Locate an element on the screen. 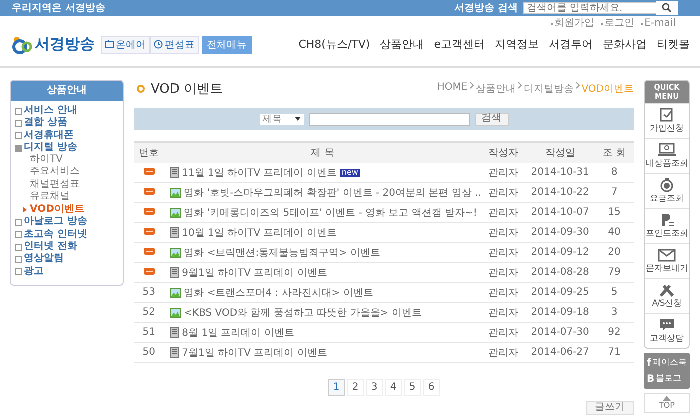  page-title: VOD 이벤트 is located at coordinates (187, 89).